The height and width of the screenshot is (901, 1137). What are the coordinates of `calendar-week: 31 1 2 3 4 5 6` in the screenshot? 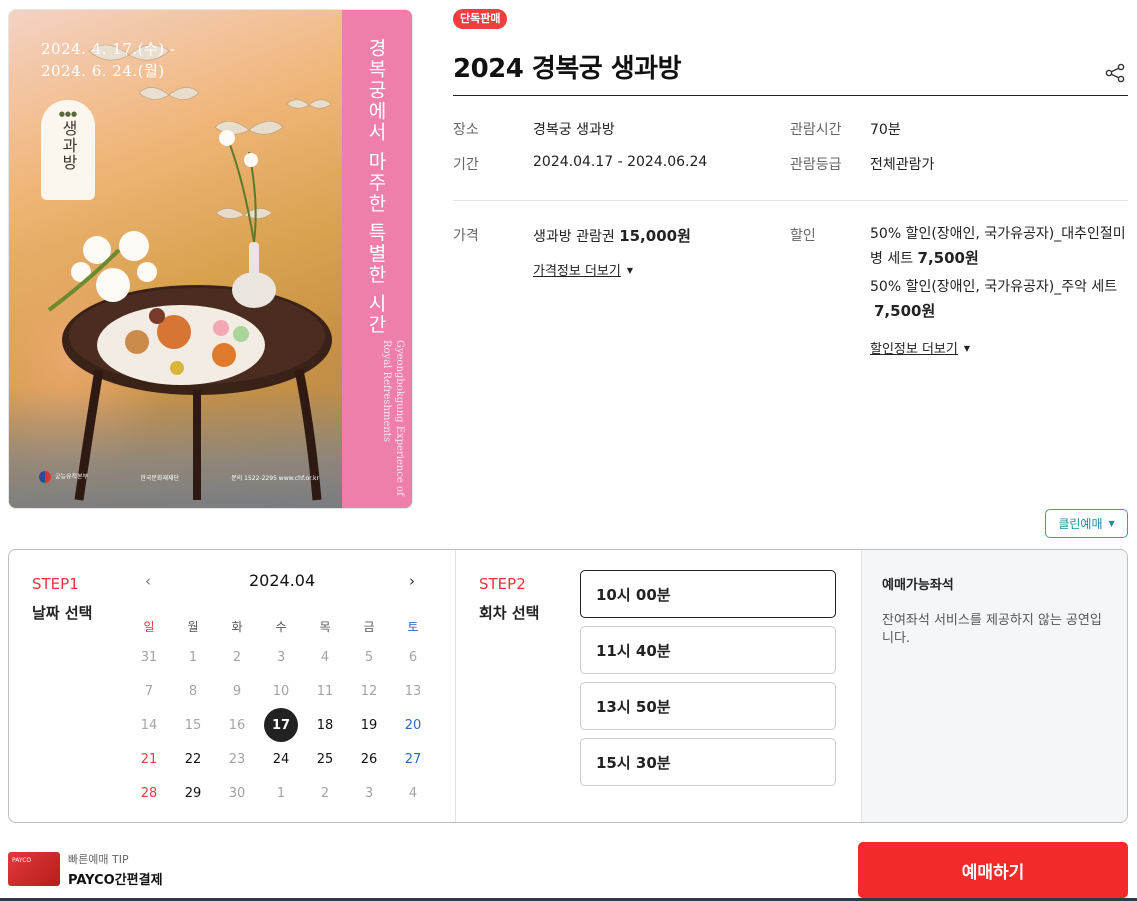 It's located at (281, 657).